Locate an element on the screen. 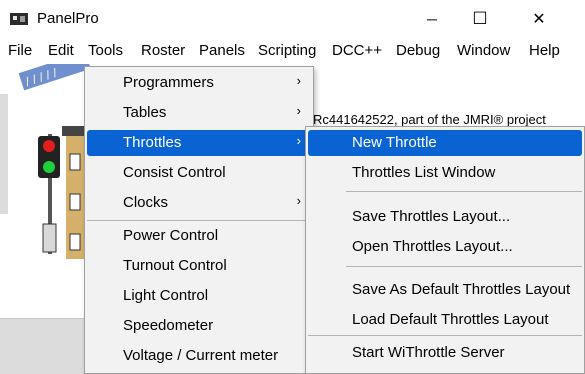 Image resolution: width=585 pixels, height=374 pixels. menu-item-save-as-default-throttles-layout: Save As Default Throttles Layout is located at coordinates (445, 290).